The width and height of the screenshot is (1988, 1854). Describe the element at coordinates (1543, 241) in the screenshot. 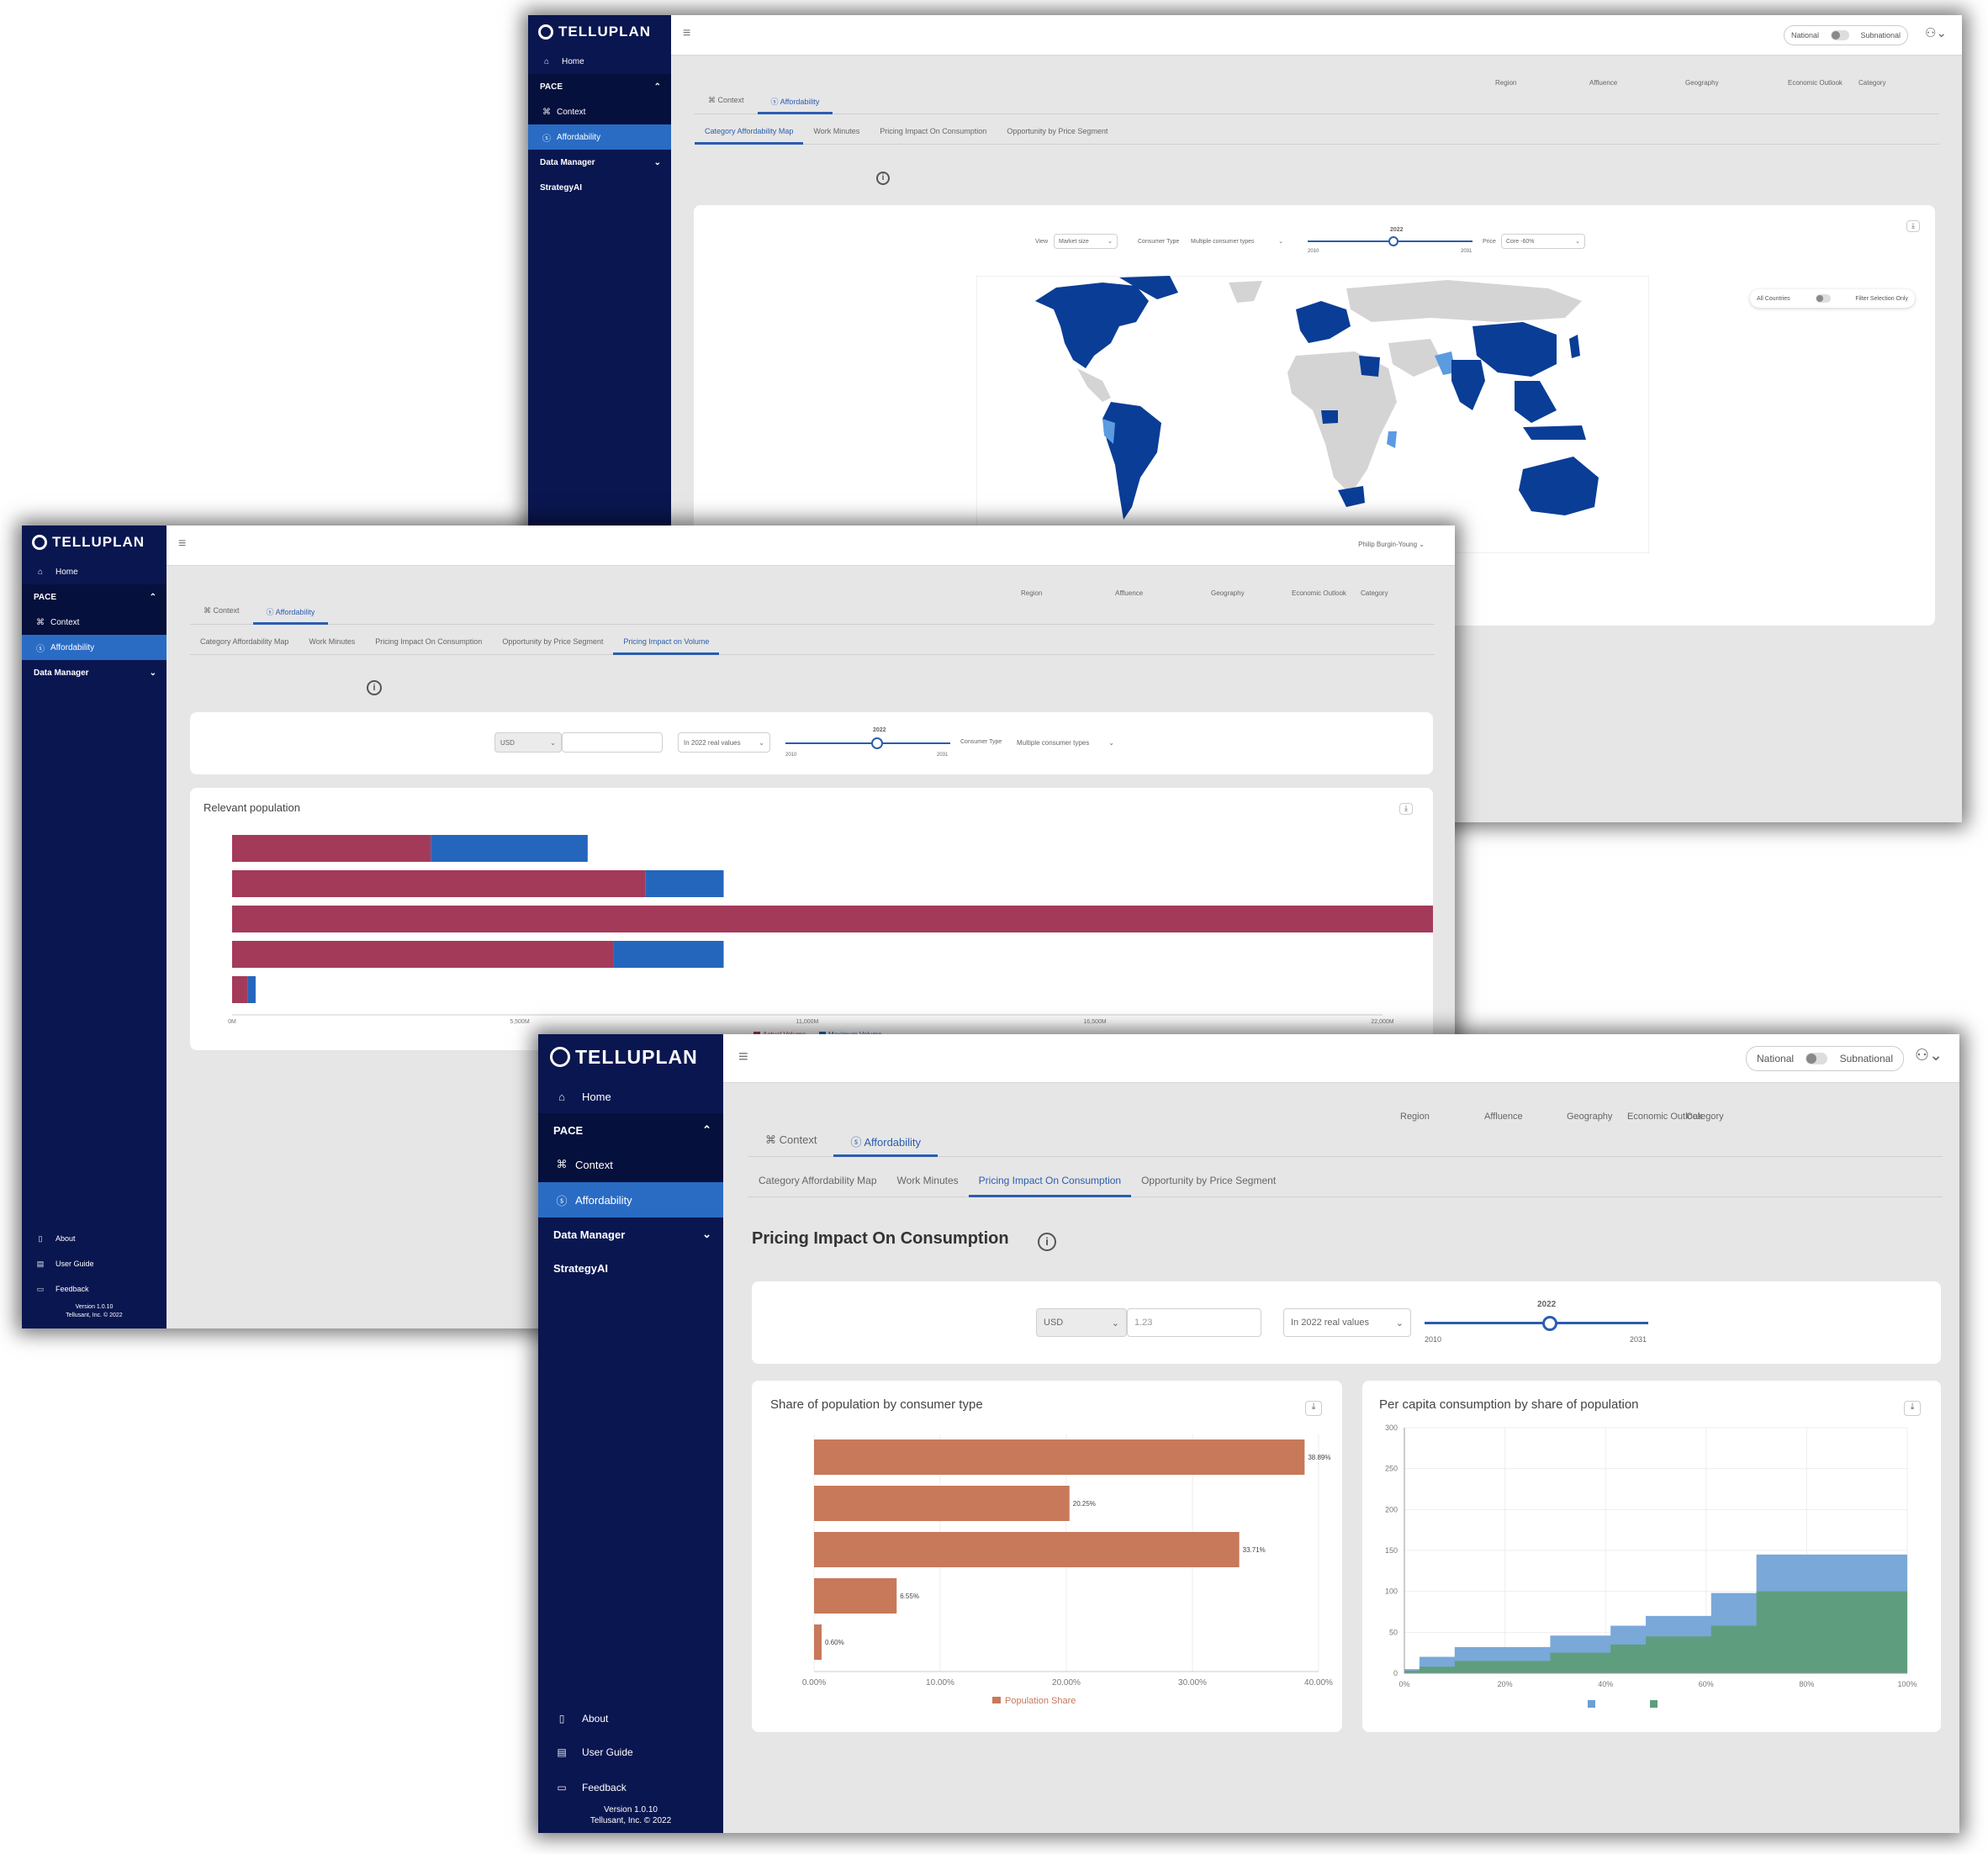

I see `price-select: Core -60% ⌄` at that location.